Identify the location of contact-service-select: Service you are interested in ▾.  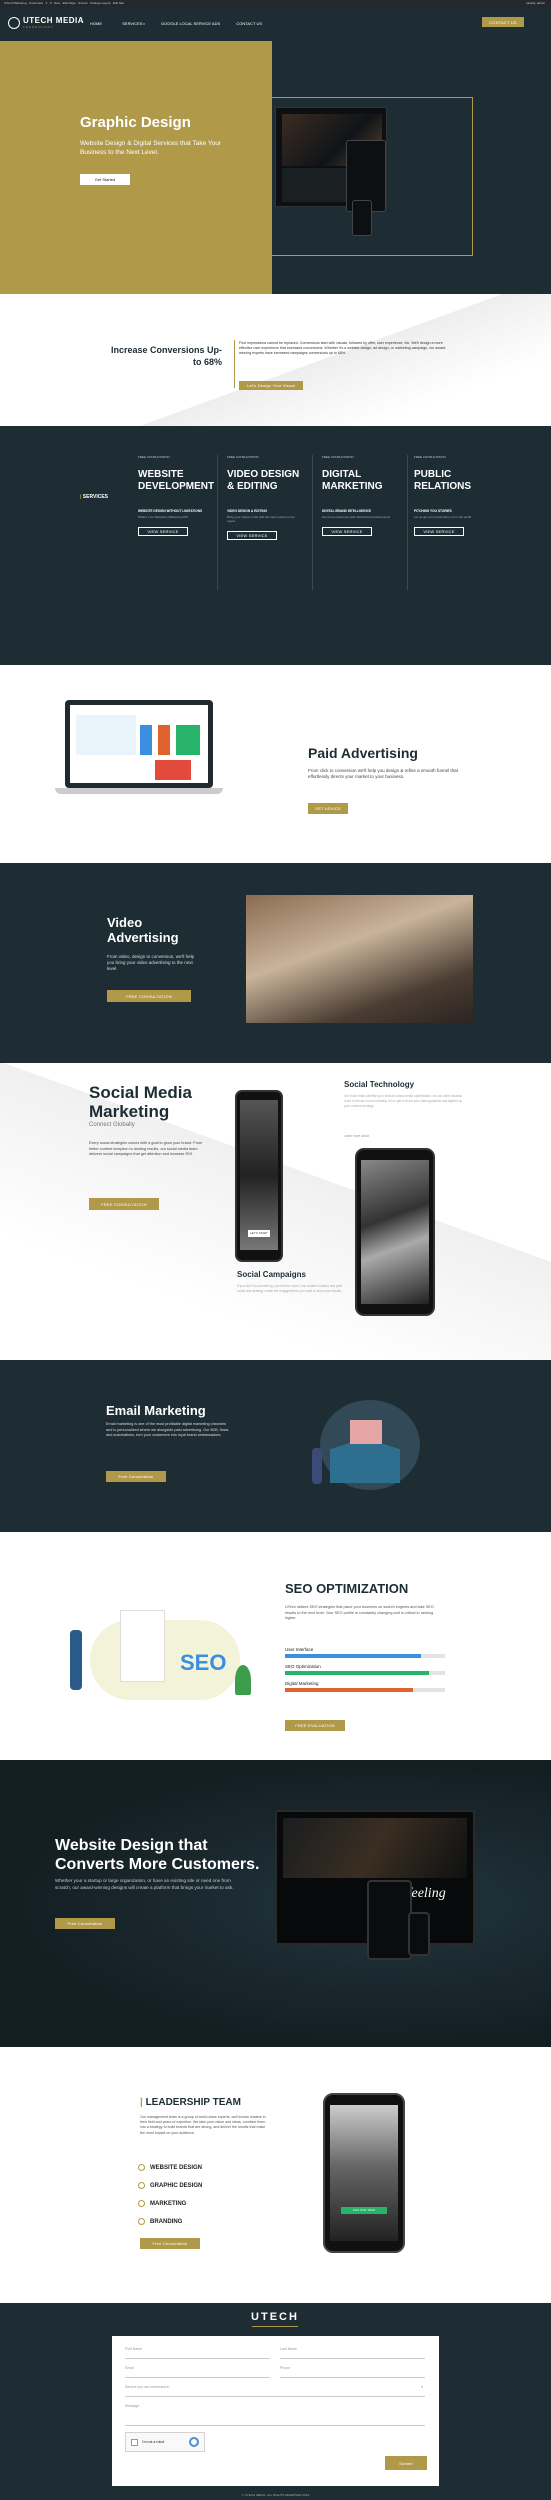
(275, 2391).